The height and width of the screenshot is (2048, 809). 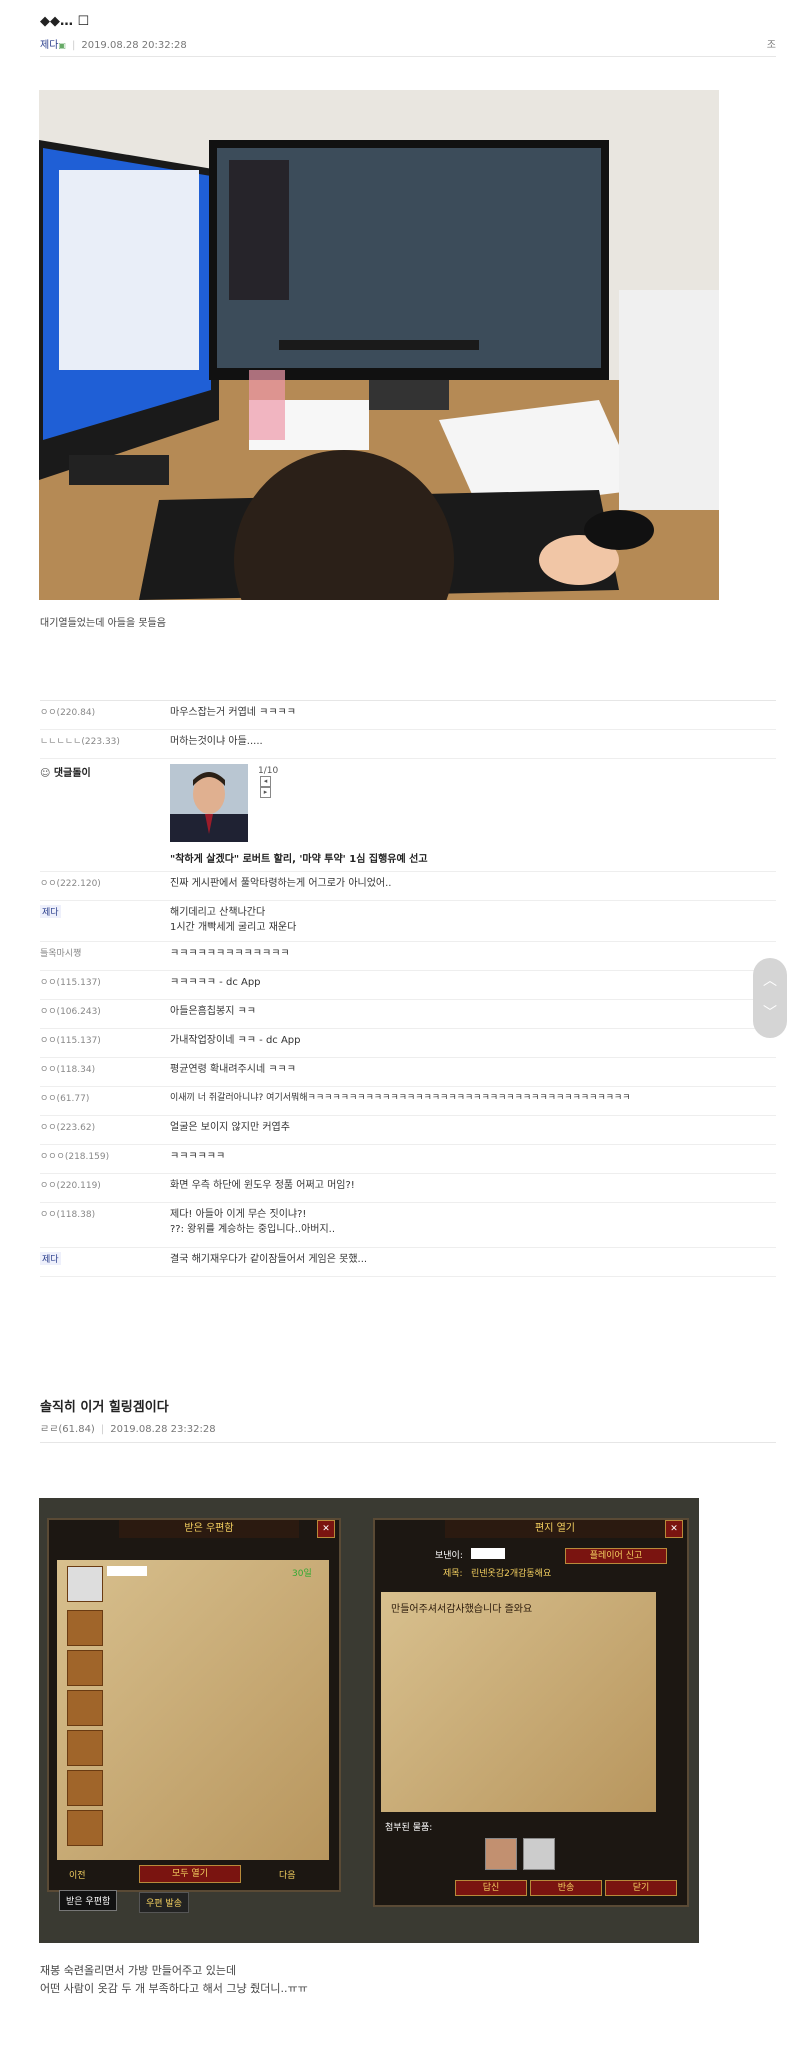 I want to click on view-count-label: 조, so click(x=771, y=45).